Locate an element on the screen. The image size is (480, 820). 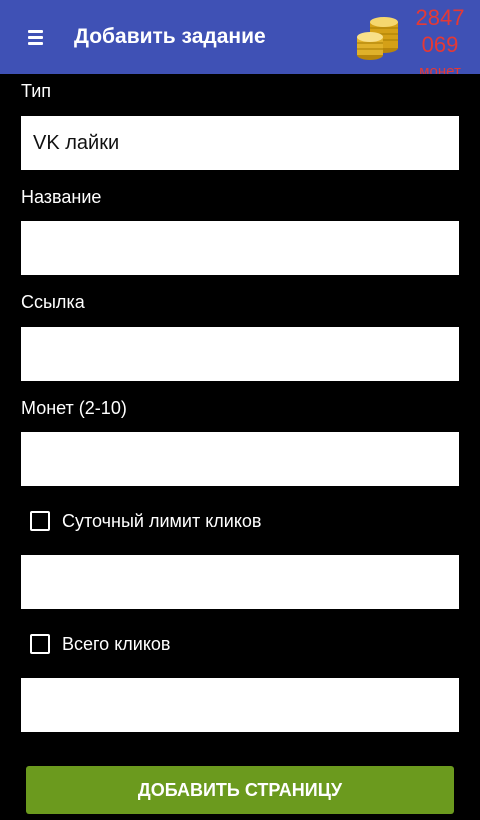
daily-limit-checkbox is located at coordinates (40, 521).